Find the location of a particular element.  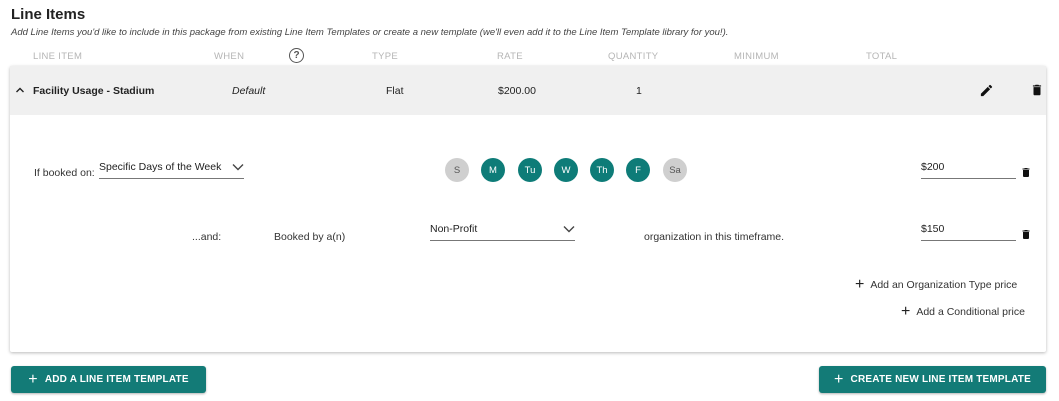

day-condition-select: Specific Days of the Week is located at coordinates (171, 170).